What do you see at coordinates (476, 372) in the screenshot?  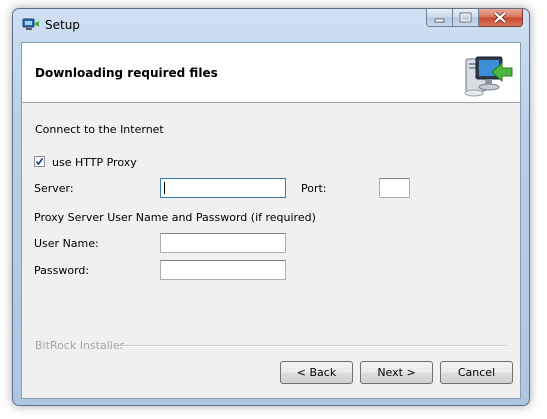 I see `cancel-button: Cancel` at bounding box center [476, 372].